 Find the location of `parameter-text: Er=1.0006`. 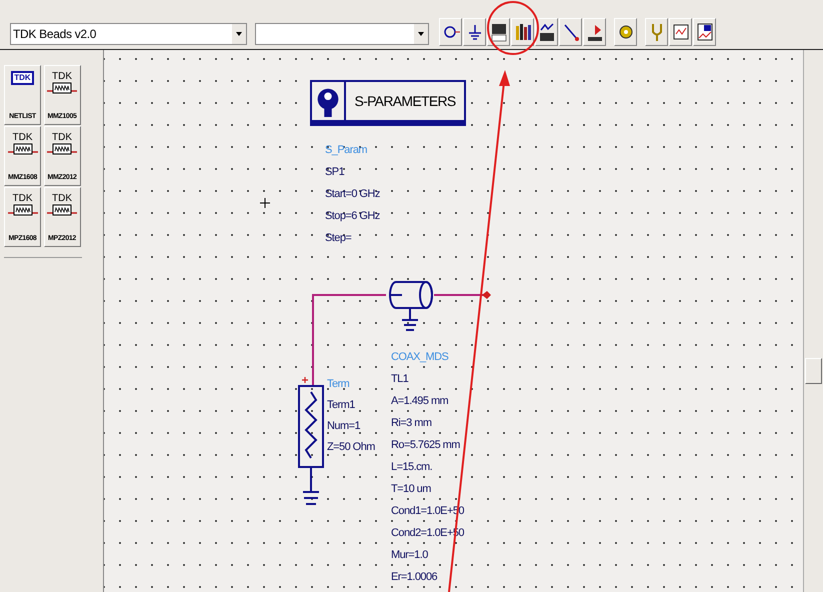

parameter-text: Er=1.0006 is located at coordinates (414, 577).